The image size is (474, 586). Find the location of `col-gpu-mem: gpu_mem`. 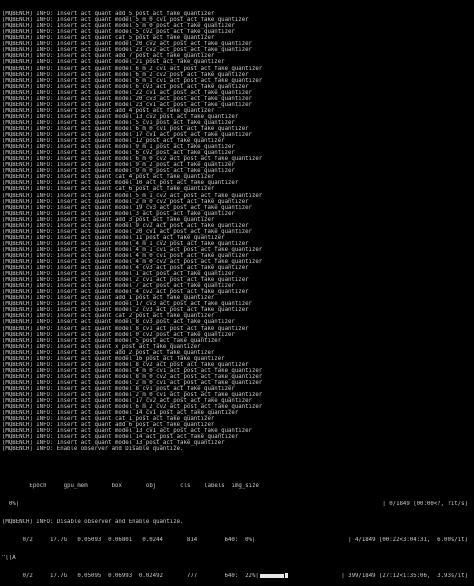

col-gpu-mem: gpu_mem is located at coordinates (75, 485).